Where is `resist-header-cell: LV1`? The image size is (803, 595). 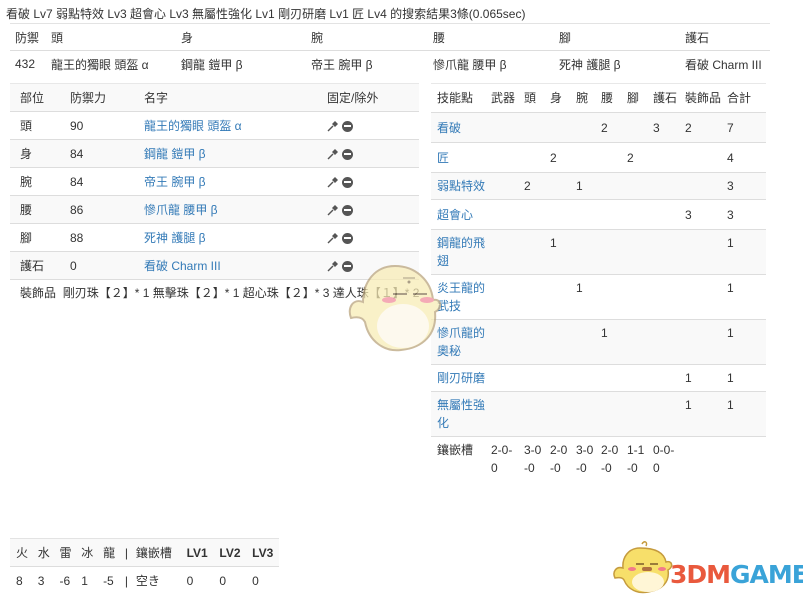 resist-header-cell: LV1 is located at coordinates (197, 552).